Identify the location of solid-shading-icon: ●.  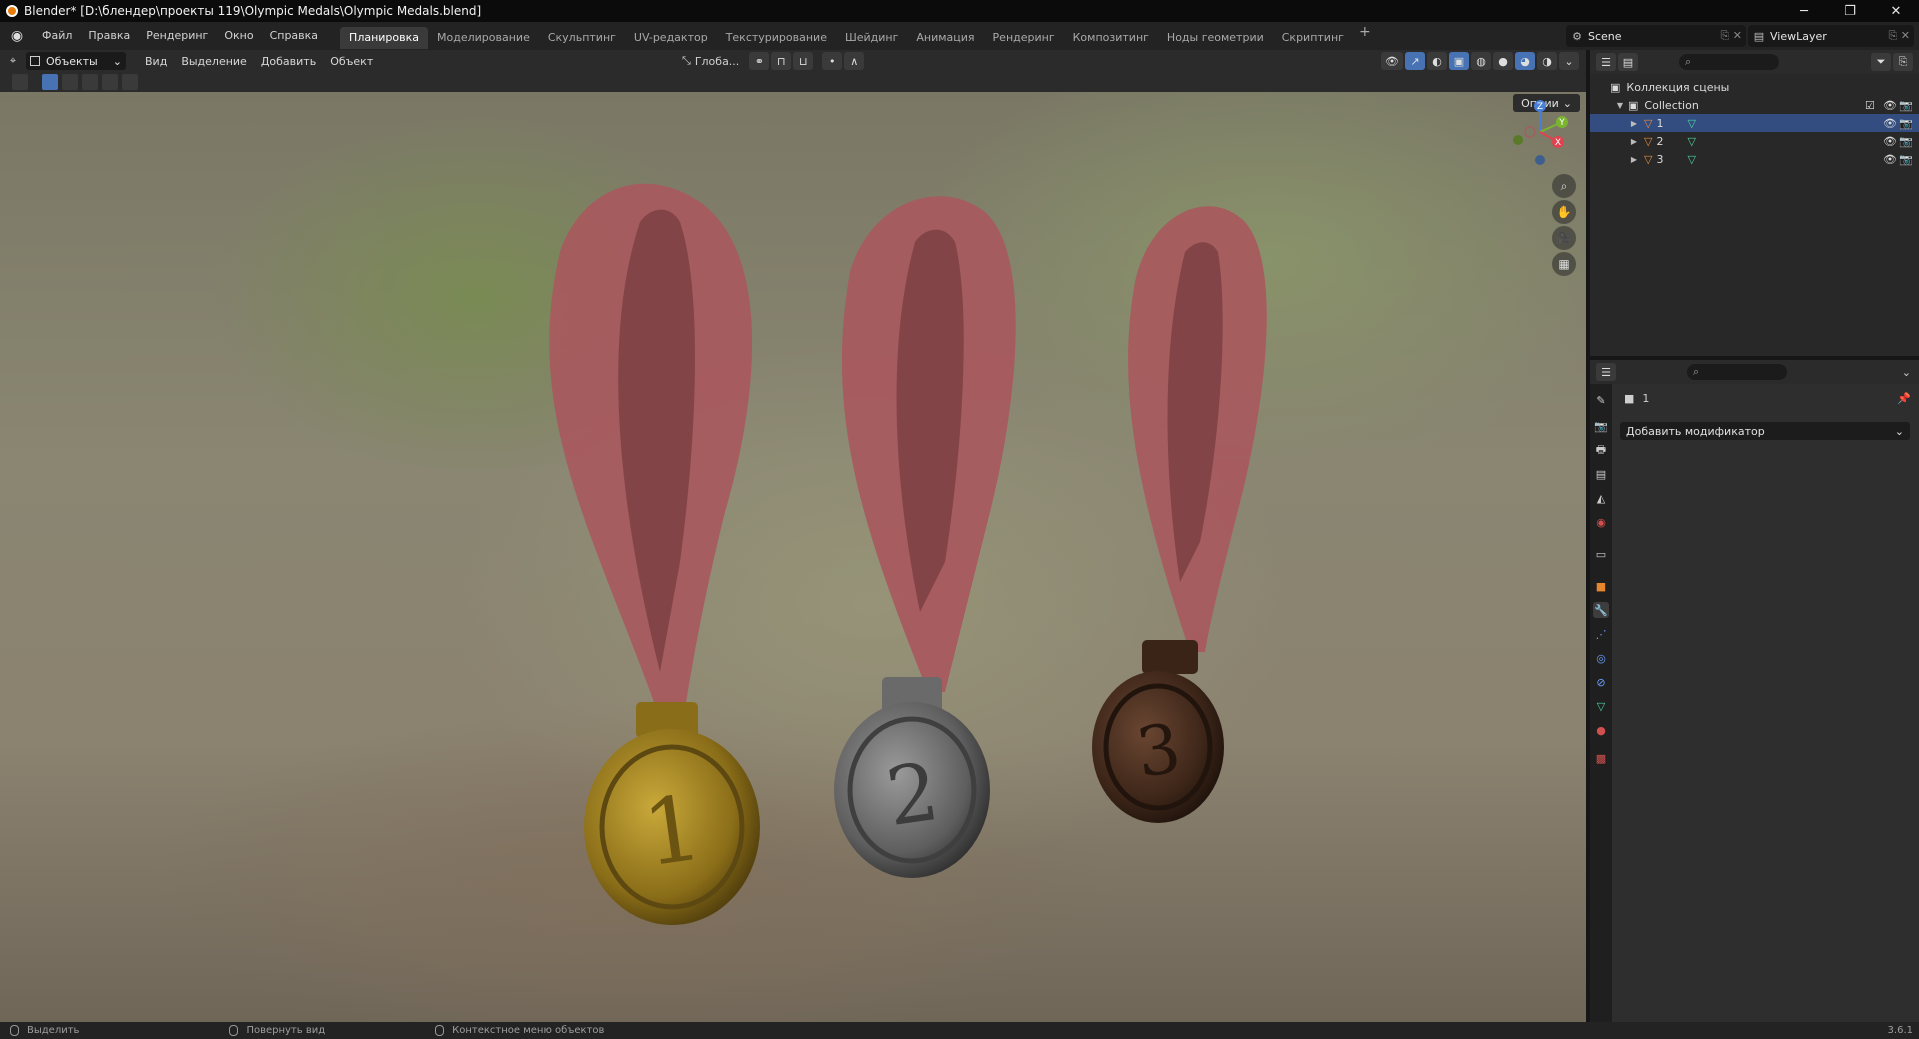
(1503, 61).